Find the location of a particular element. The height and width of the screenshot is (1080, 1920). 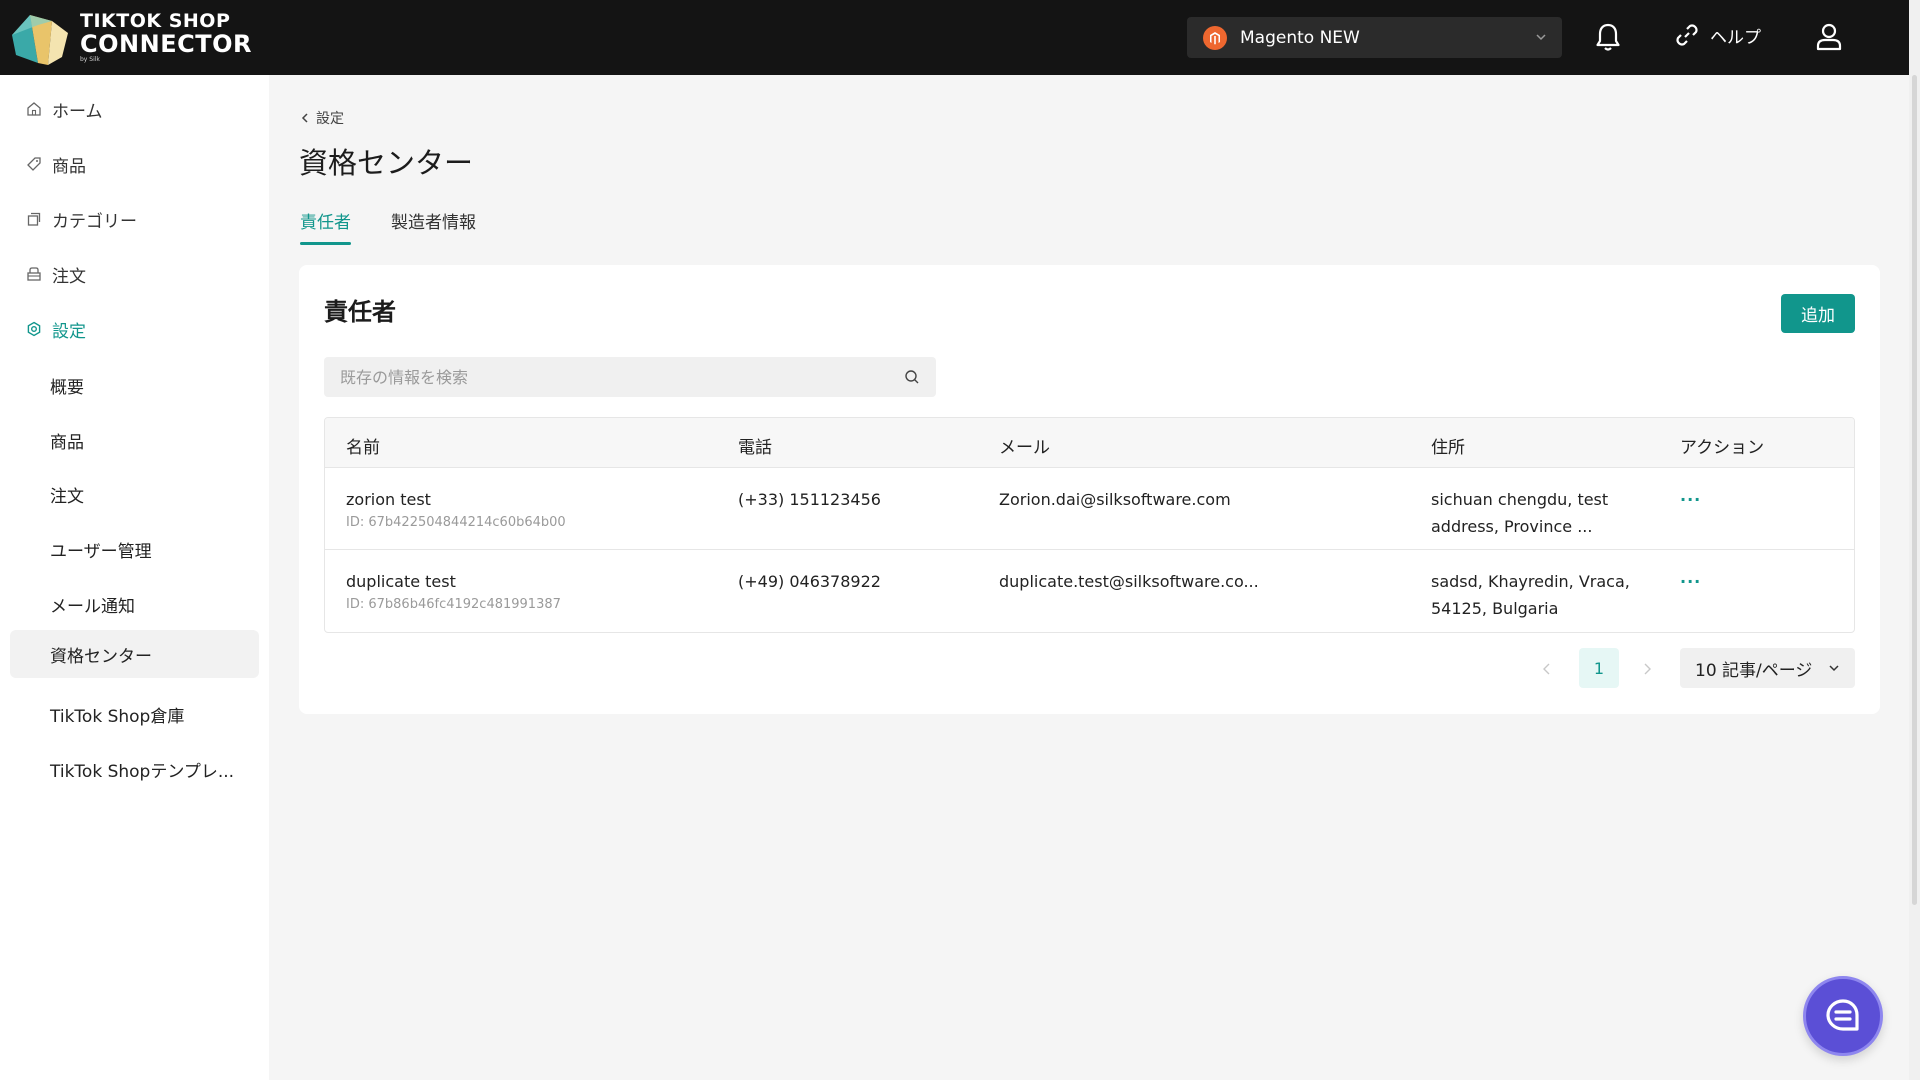

sidebar-subitem-qualification-center: 資格センター is located at coordinates (134, 654).